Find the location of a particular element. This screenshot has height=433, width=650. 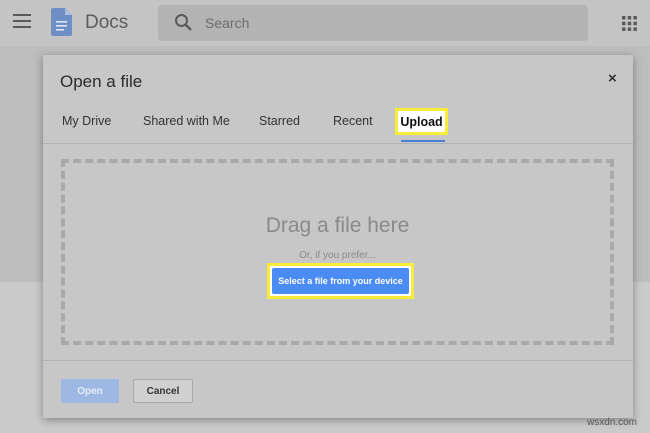

tab-shared-with-me: Shared with Me is located at coordinates (186, 121).